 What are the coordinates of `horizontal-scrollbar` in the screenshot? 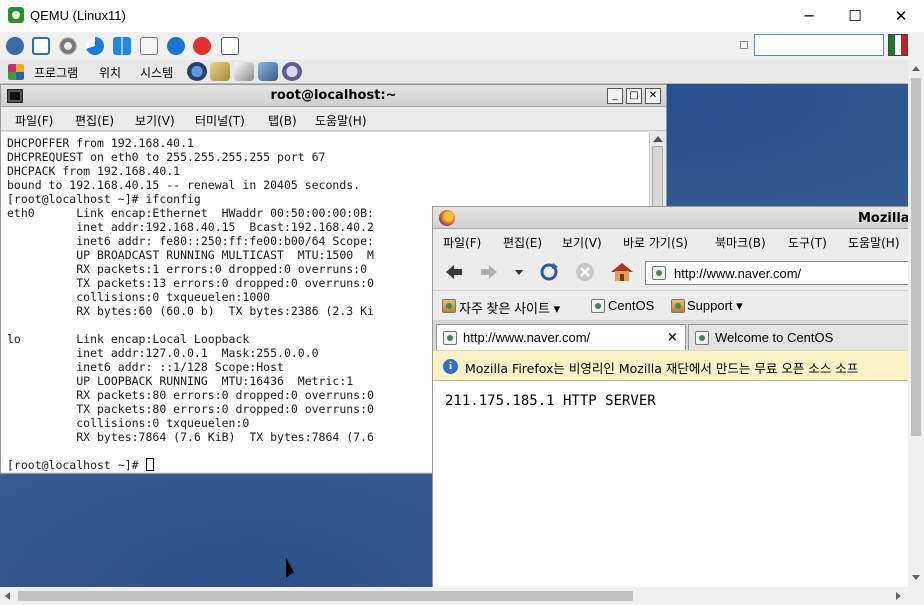 It's located at (462, 596).